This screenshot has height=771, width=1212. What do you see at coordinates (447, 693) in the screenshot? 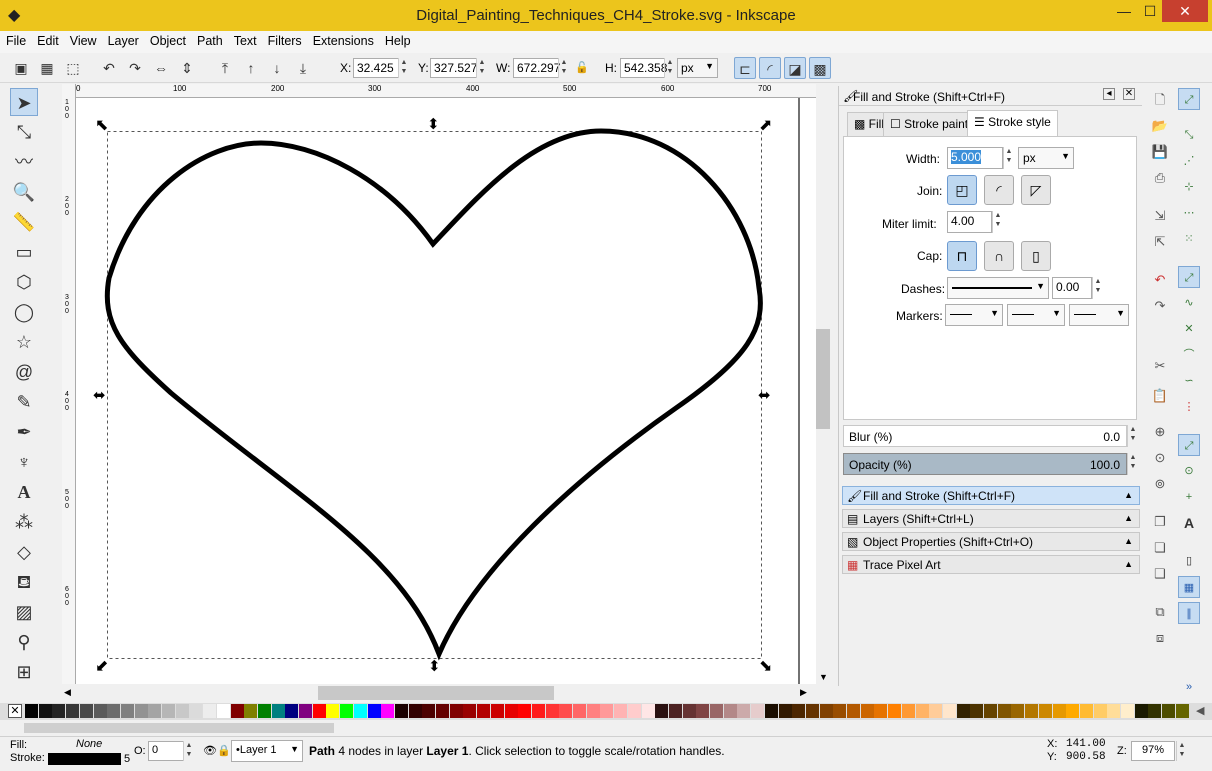
I see `horizontal-scrollbar: ◀ ▶` at bounding box center [447, 693].